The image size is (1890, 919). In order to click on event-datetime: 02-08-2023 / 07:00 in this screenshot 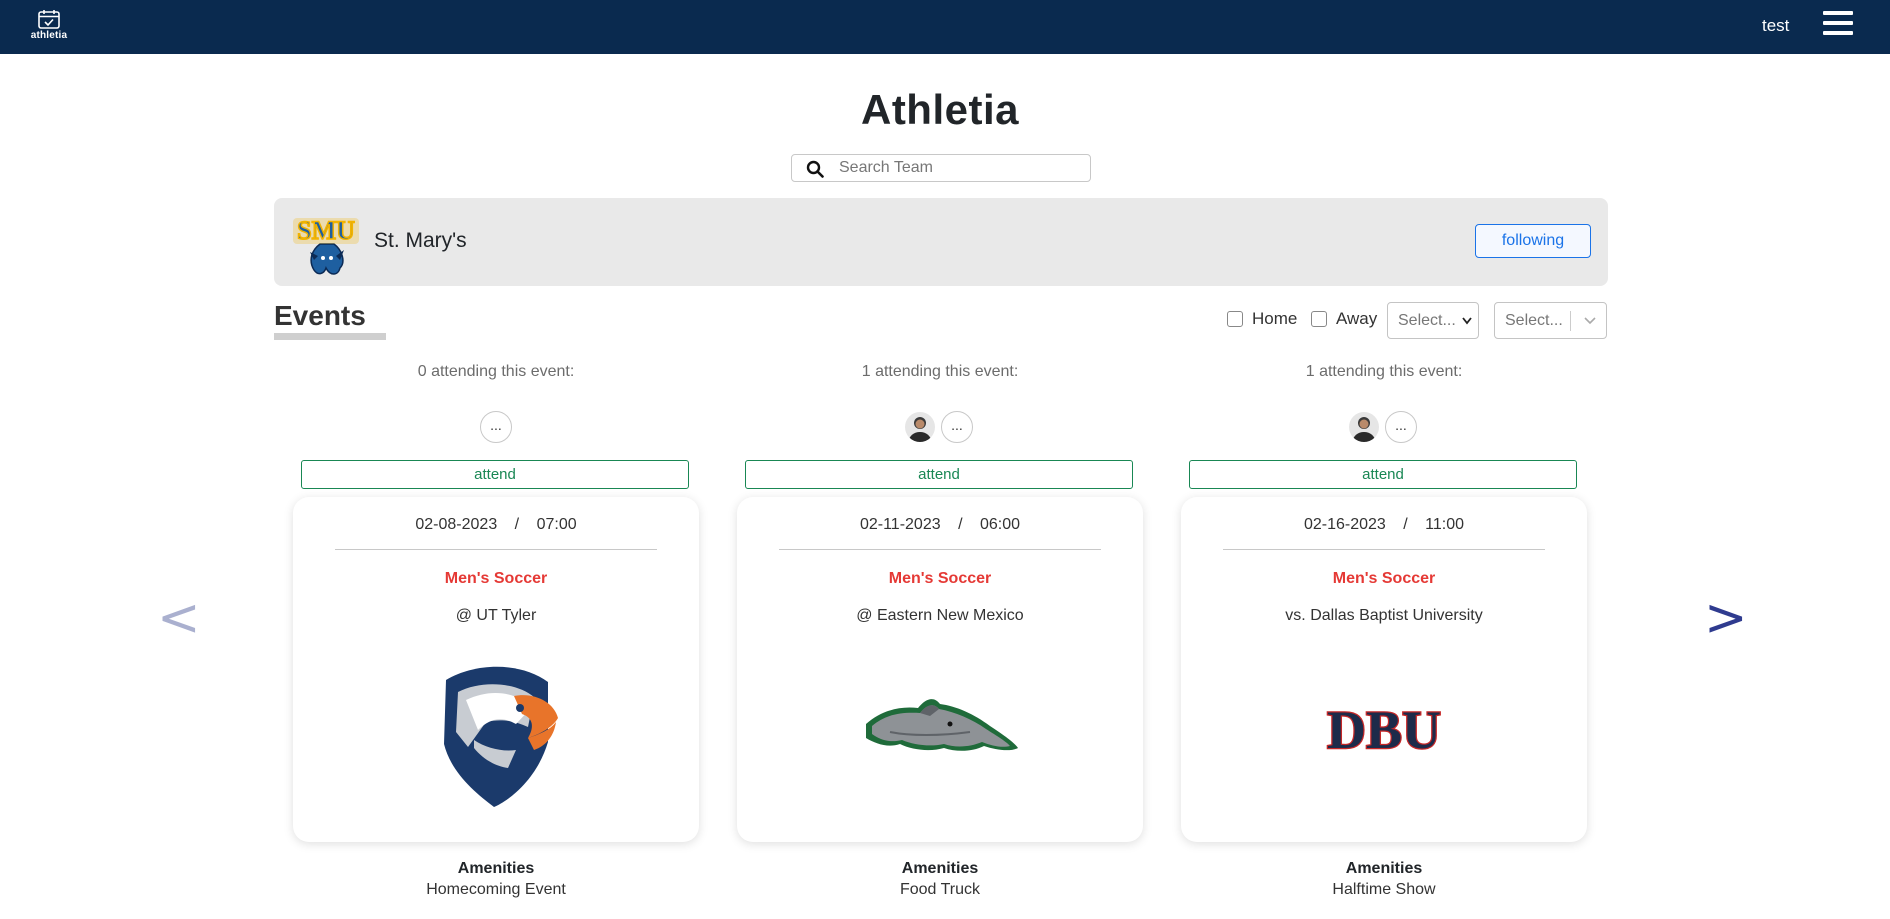, I will do `click(496, 524)`.